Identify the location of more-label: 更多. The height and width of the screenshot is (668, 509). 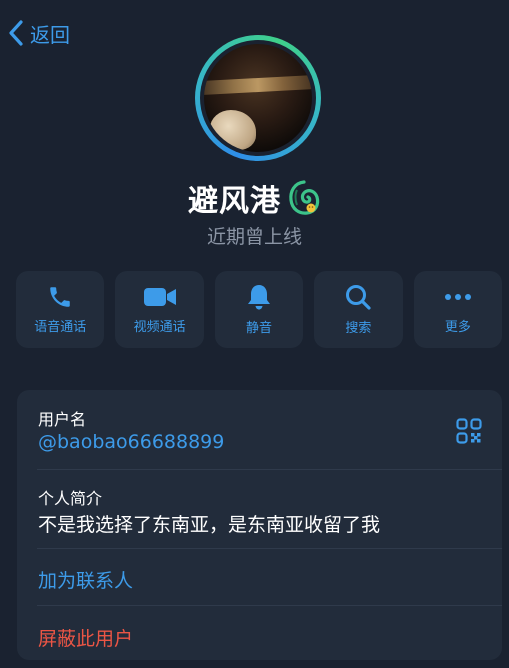
(457, 327).